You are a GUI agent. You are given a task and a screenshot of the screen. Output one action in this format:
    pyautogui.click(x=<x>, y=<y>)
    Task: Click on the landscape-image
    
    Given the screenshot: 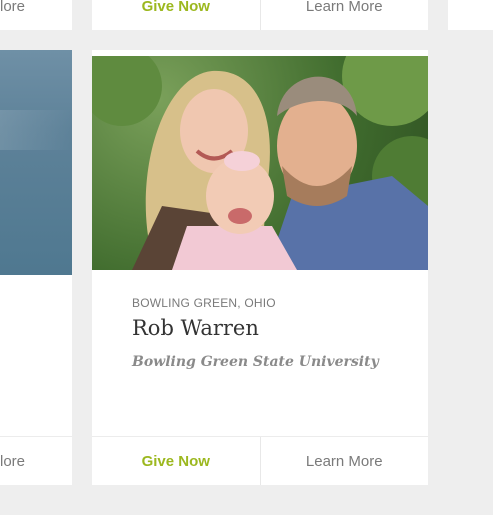 What is the action you would take?
    pyautogui.click(x=36, y=162)
    